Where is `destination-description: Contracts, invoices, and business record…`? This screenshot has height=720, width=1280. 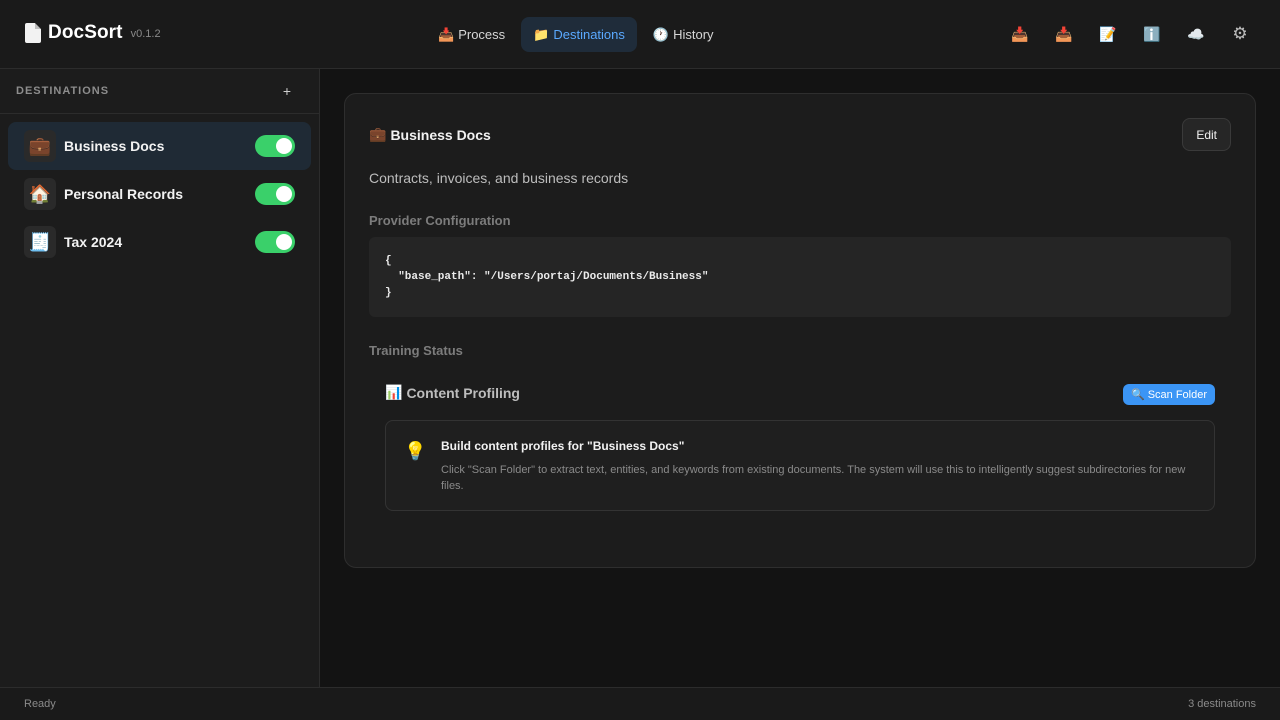
destination-description: Contracts, invoices, and business record… is located at coordinates (499, 178).